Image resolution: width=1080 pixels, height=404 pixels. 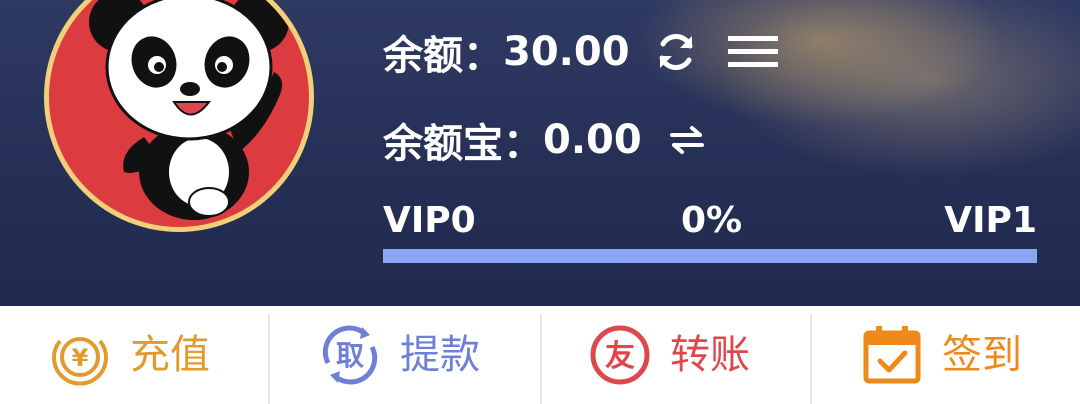 What do you see at coordinates (687, 140) in the screenshot?
I see `transfer-arrows-icon` at bounding box center [687, 140].